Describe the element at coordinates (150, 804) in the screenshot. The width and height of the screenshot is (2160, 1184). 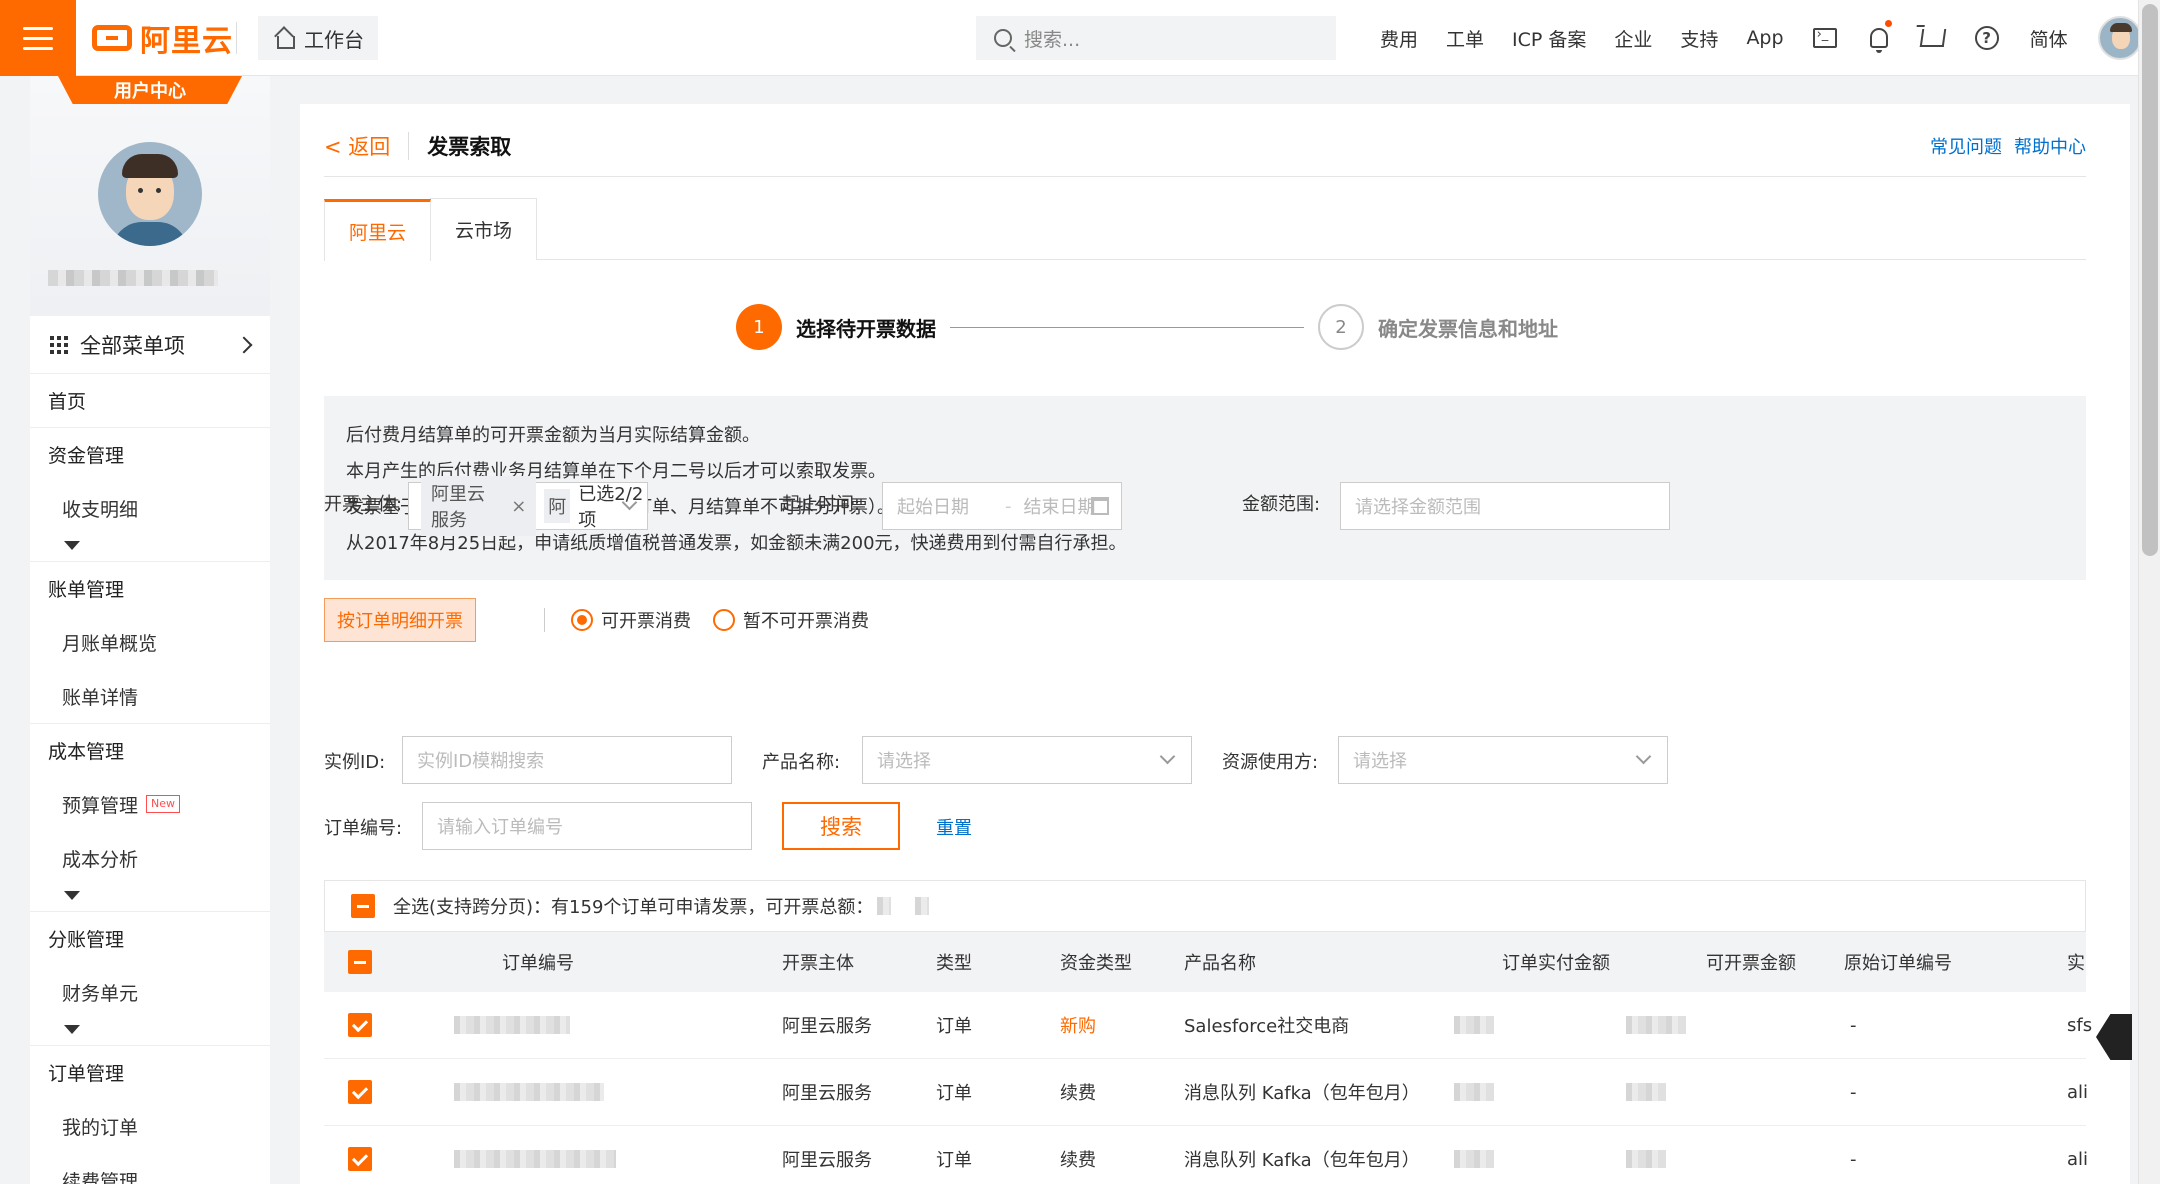
I see `sidebar-item: 预算管理 New` at that location.